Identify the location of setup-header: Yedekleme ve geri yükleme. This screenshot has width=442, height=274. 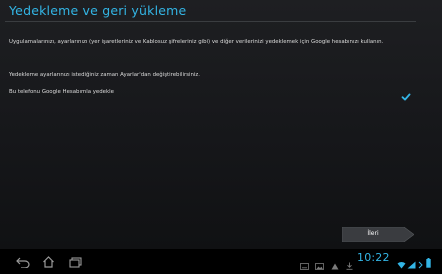
(221, 11).